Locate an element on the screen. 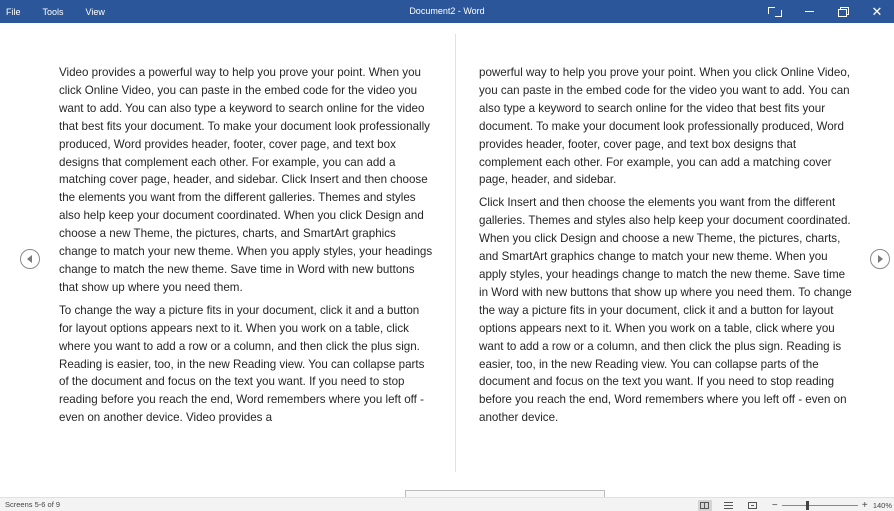  restore-icon is located at coordinates (843, 12).